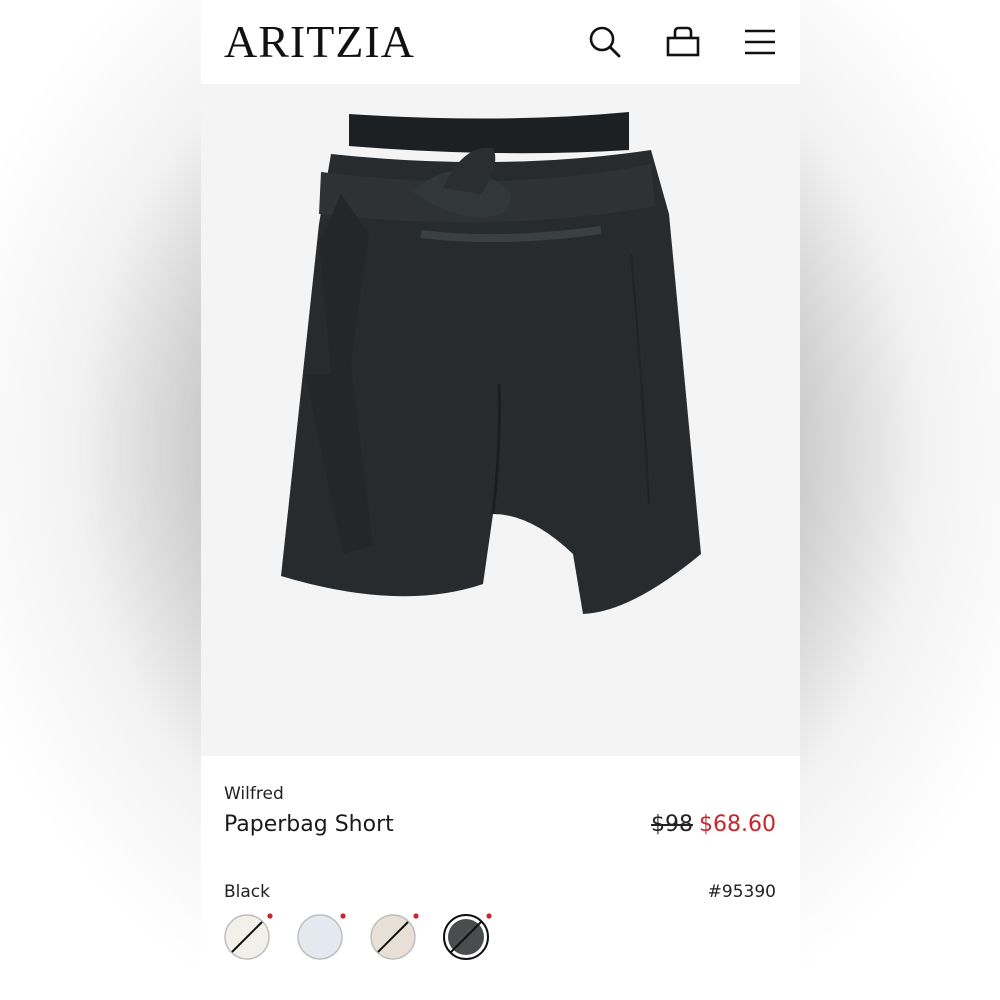 The width and height of the screenshot is (1000, 1000). I want to click on sku-number: #95390, so click(741, 892).